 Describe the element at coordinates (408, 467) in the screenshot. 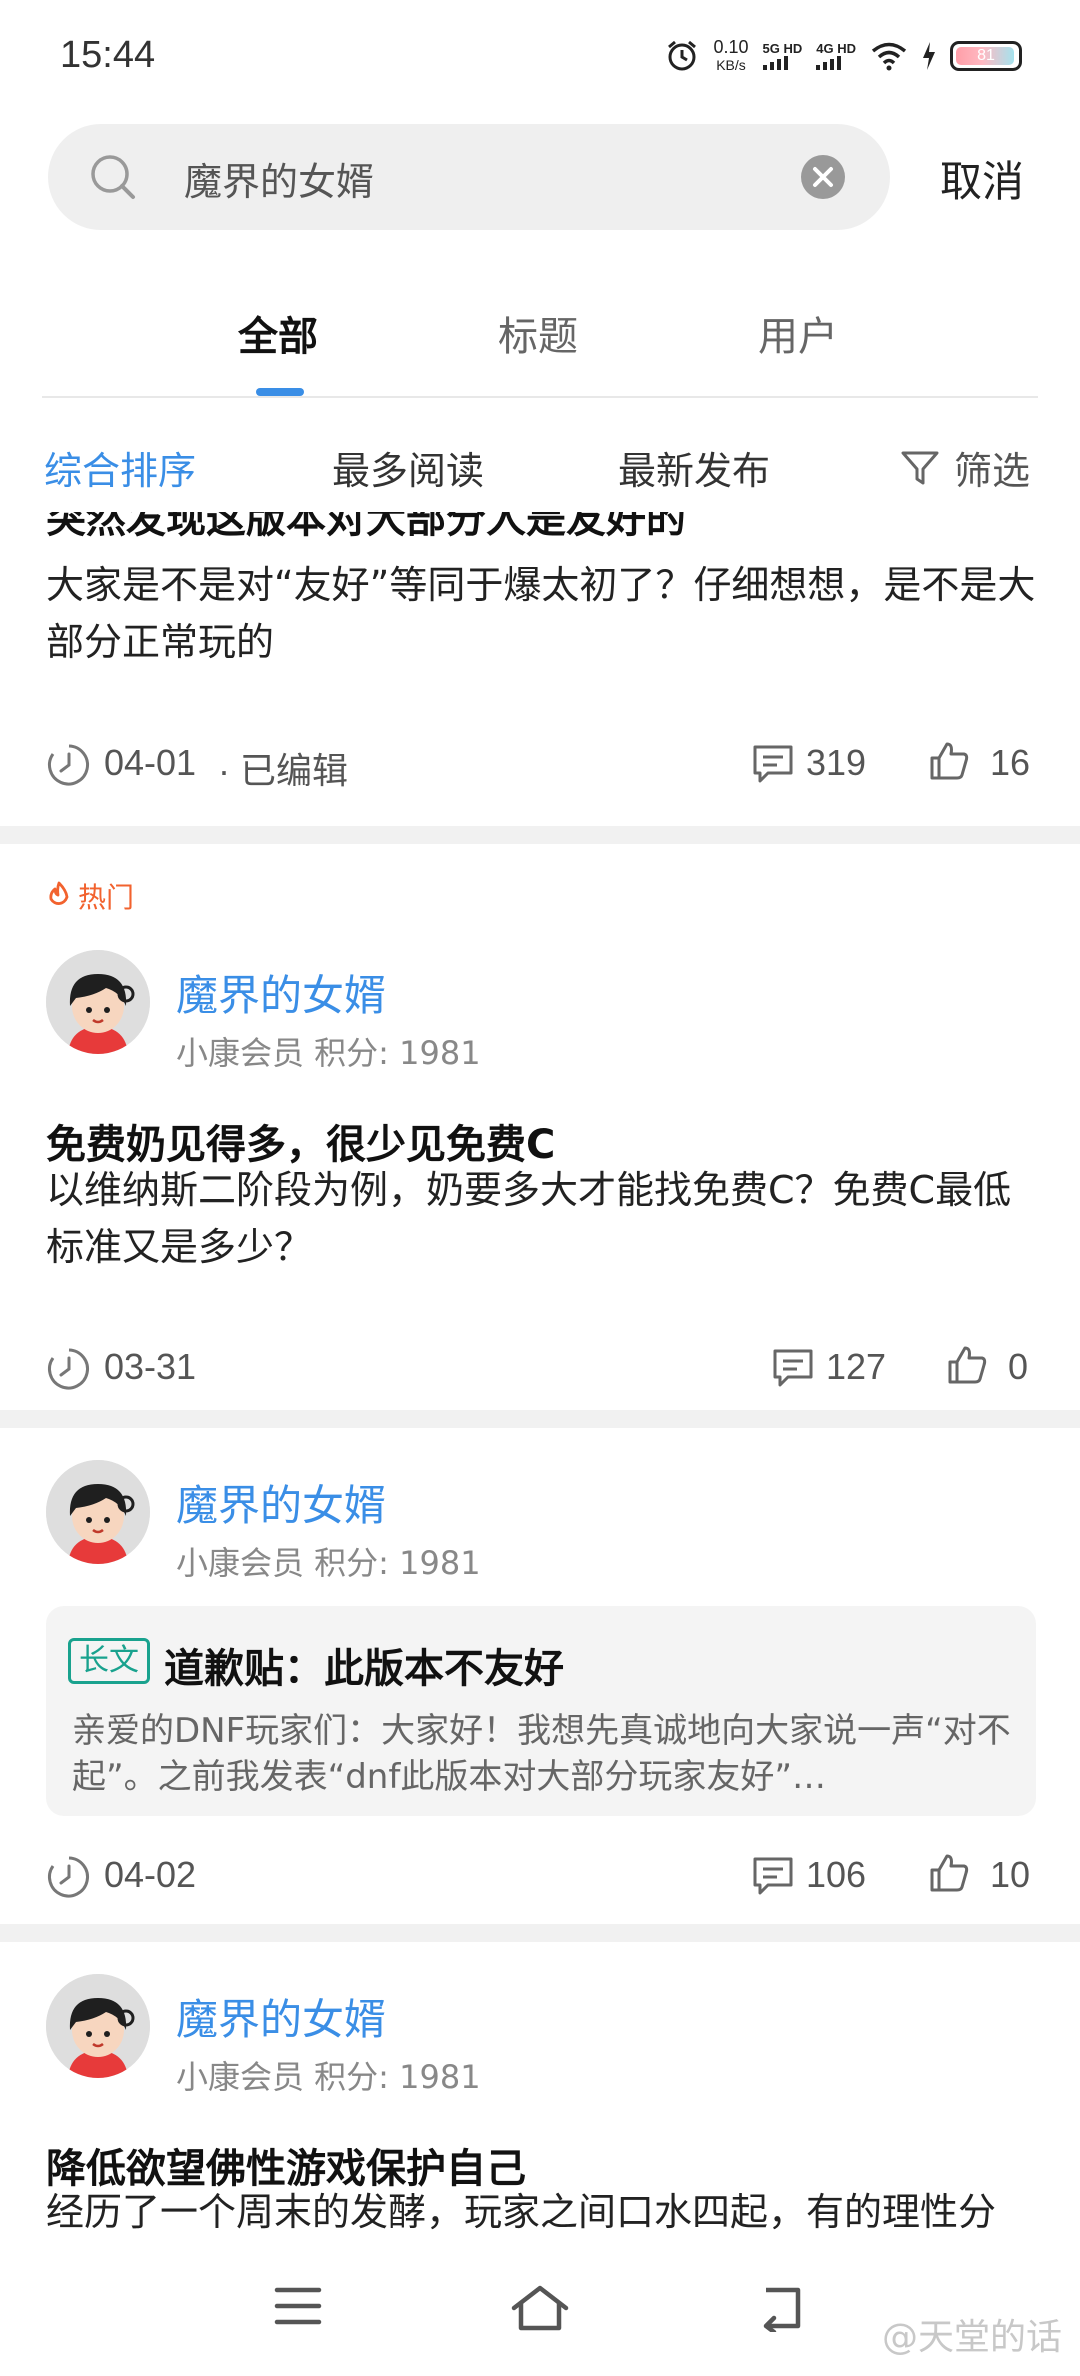

I see `sort-most-read: 最多阅读` at that location.